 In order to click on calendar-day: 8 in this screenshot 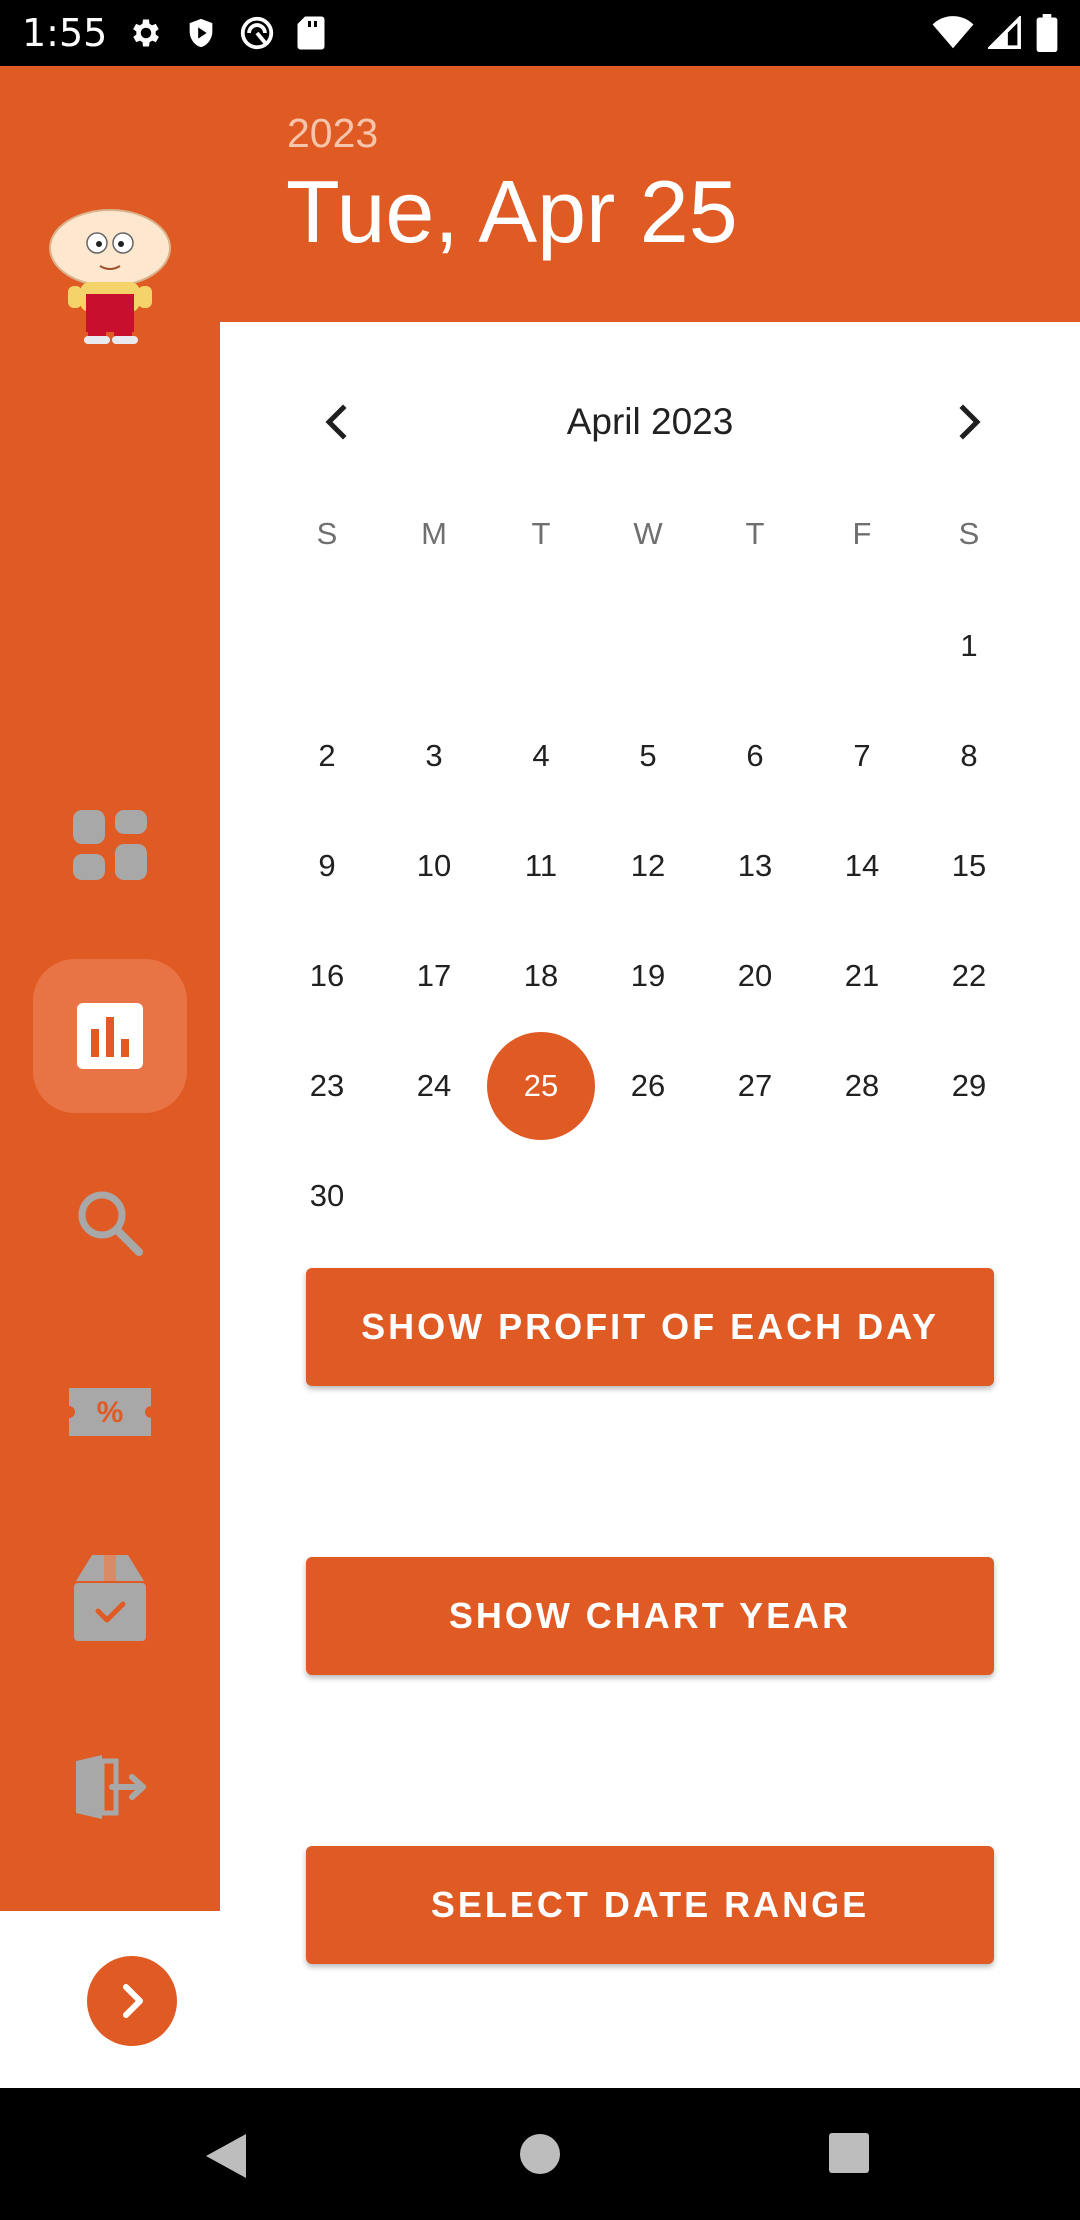, I will do `click(969, 756)`.